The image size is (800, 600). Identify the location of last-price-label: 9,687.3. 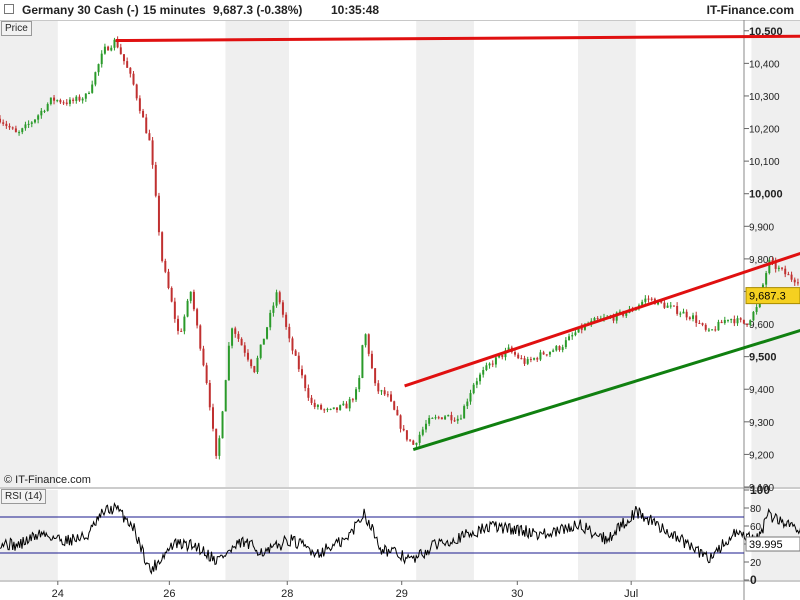
(767, 297).